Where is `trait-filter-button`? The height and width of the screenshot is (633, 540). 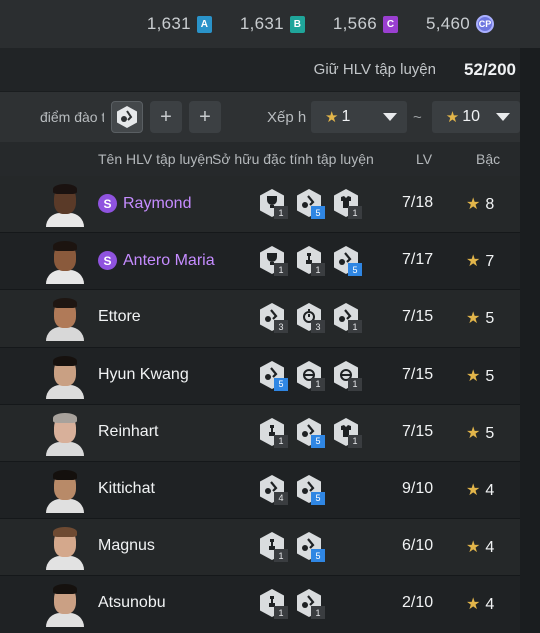 trait-filter-button is located at coordinates (127, 117).